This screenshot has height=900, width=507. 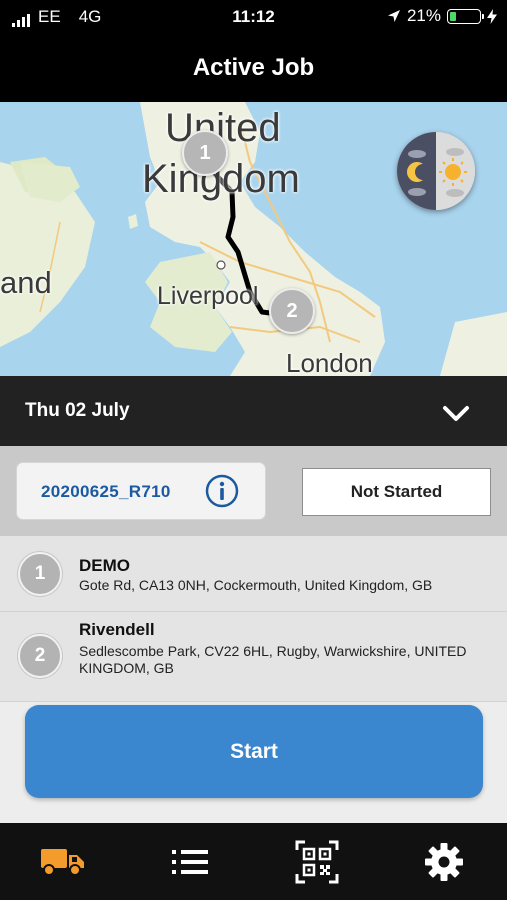 What do you see at coordinates (396, 492) in the screenshot?
I see `job-status-button: Not Started` at bounding box center [396, 492].